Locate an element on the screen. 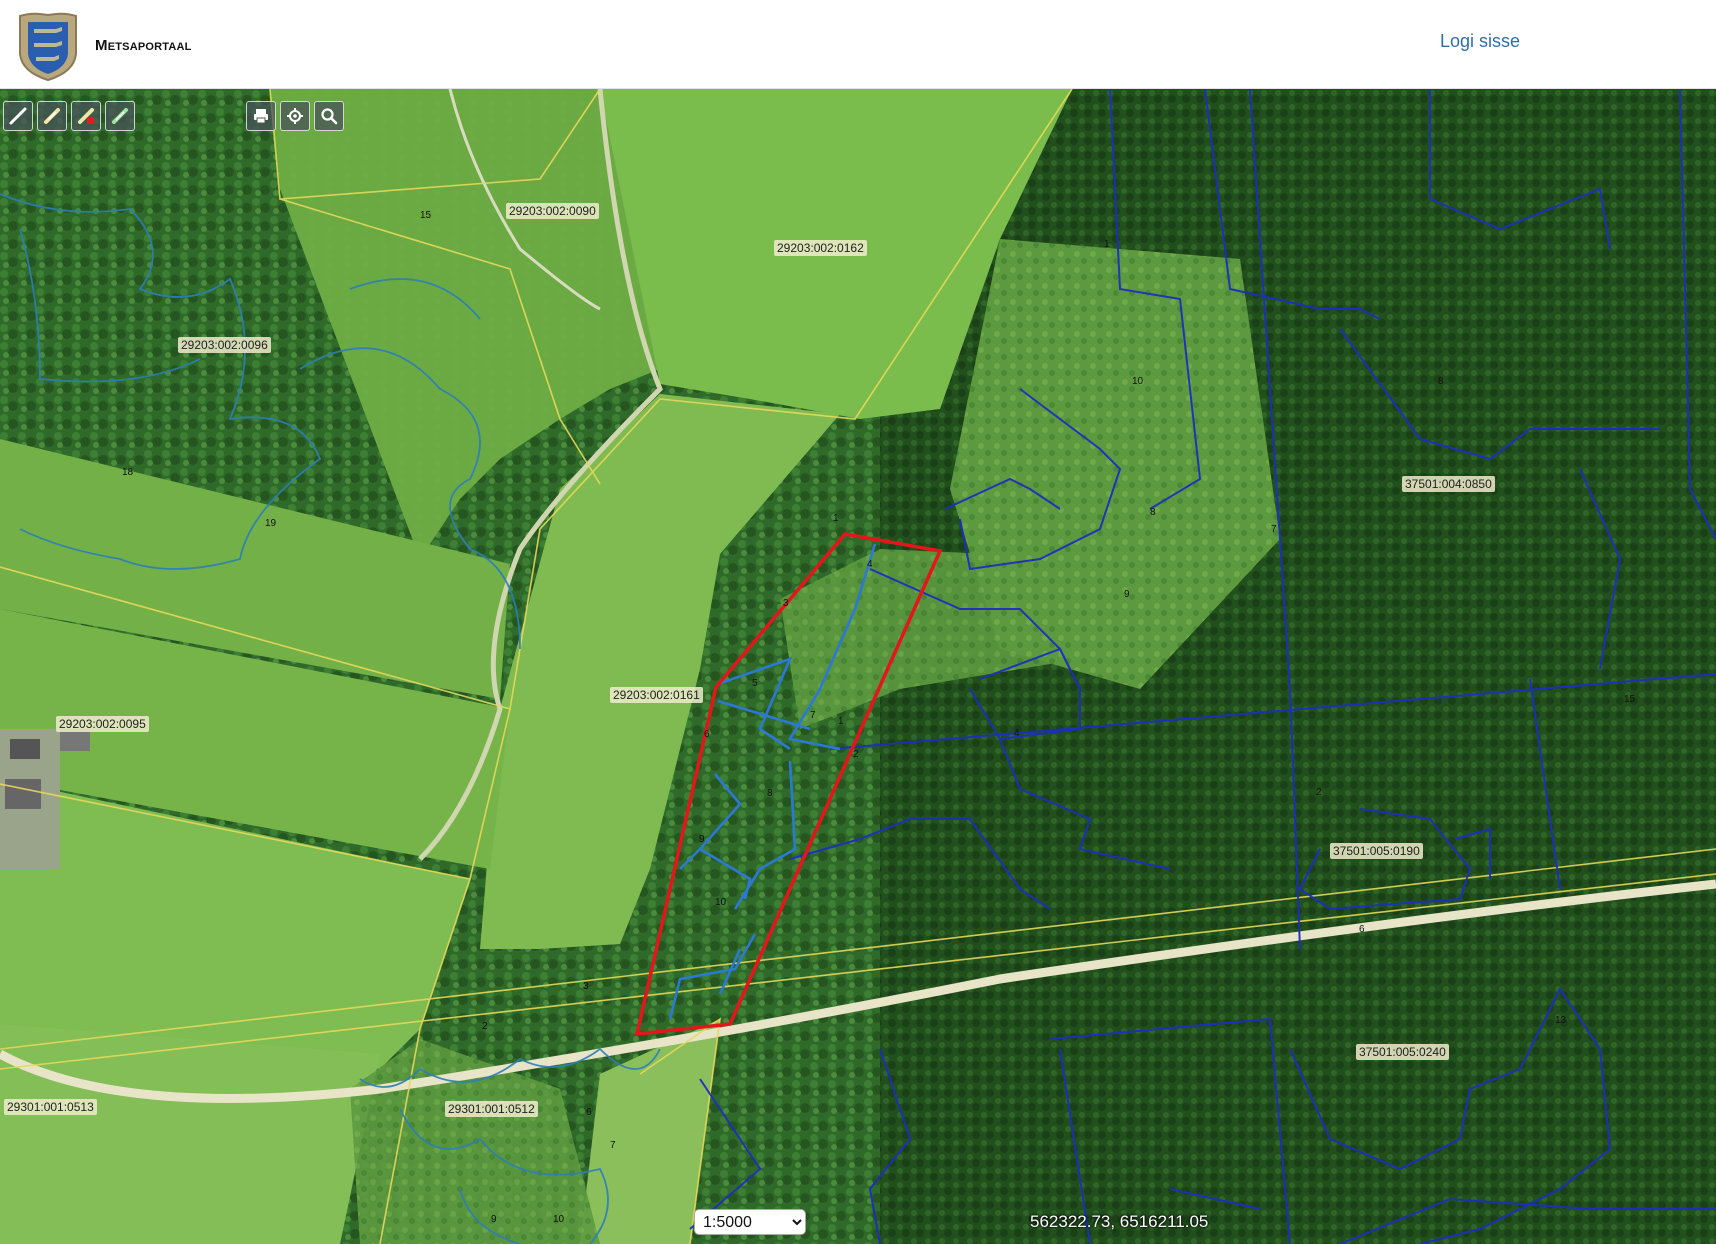  stand-number: 13 is located at coordinates (1561, 1020).